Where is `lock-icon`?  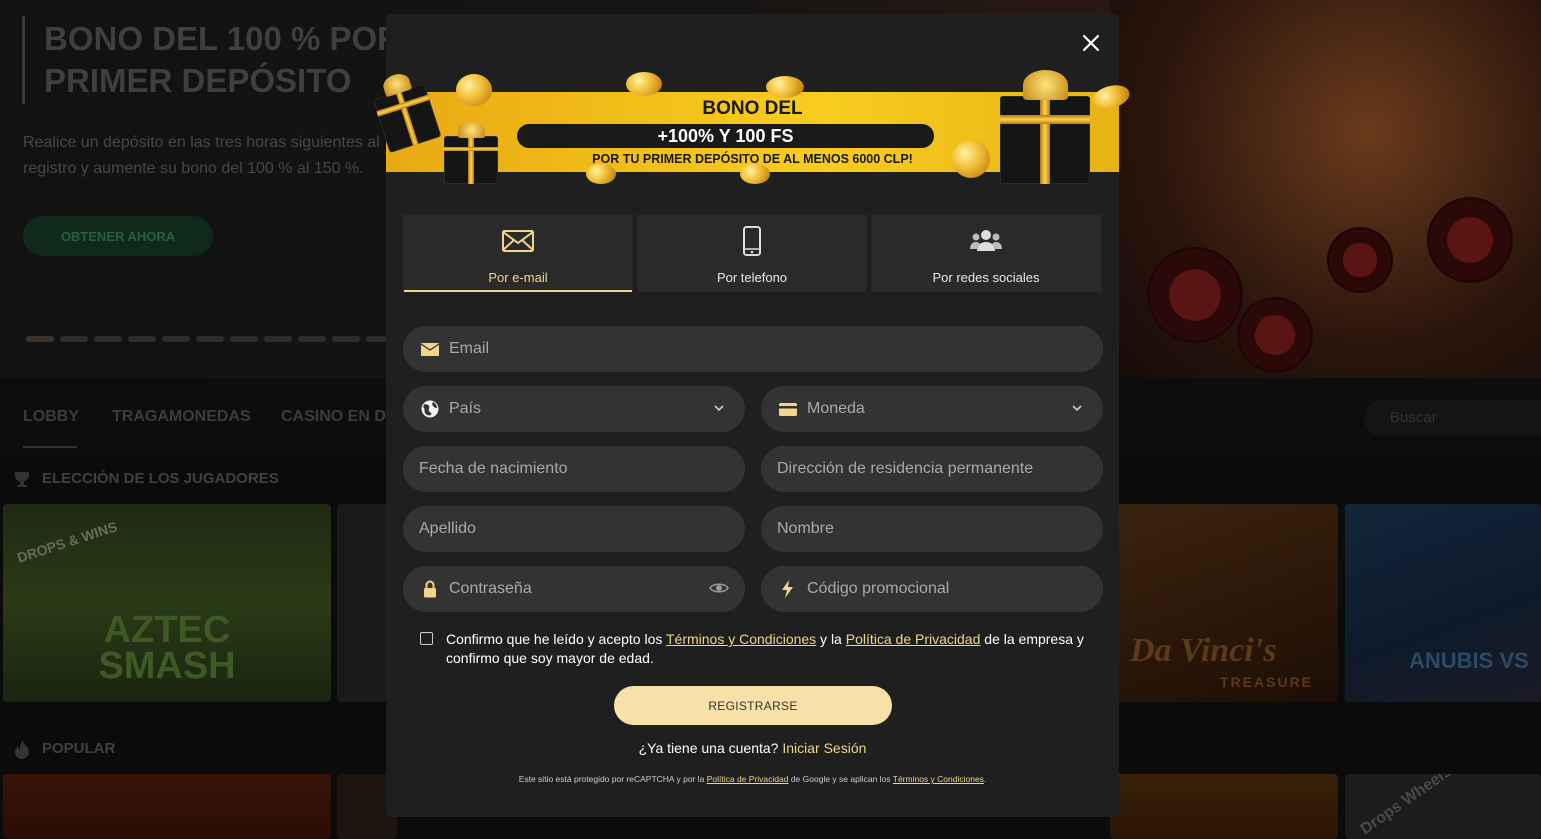
lock-icon is located at coordinates (430, 589).